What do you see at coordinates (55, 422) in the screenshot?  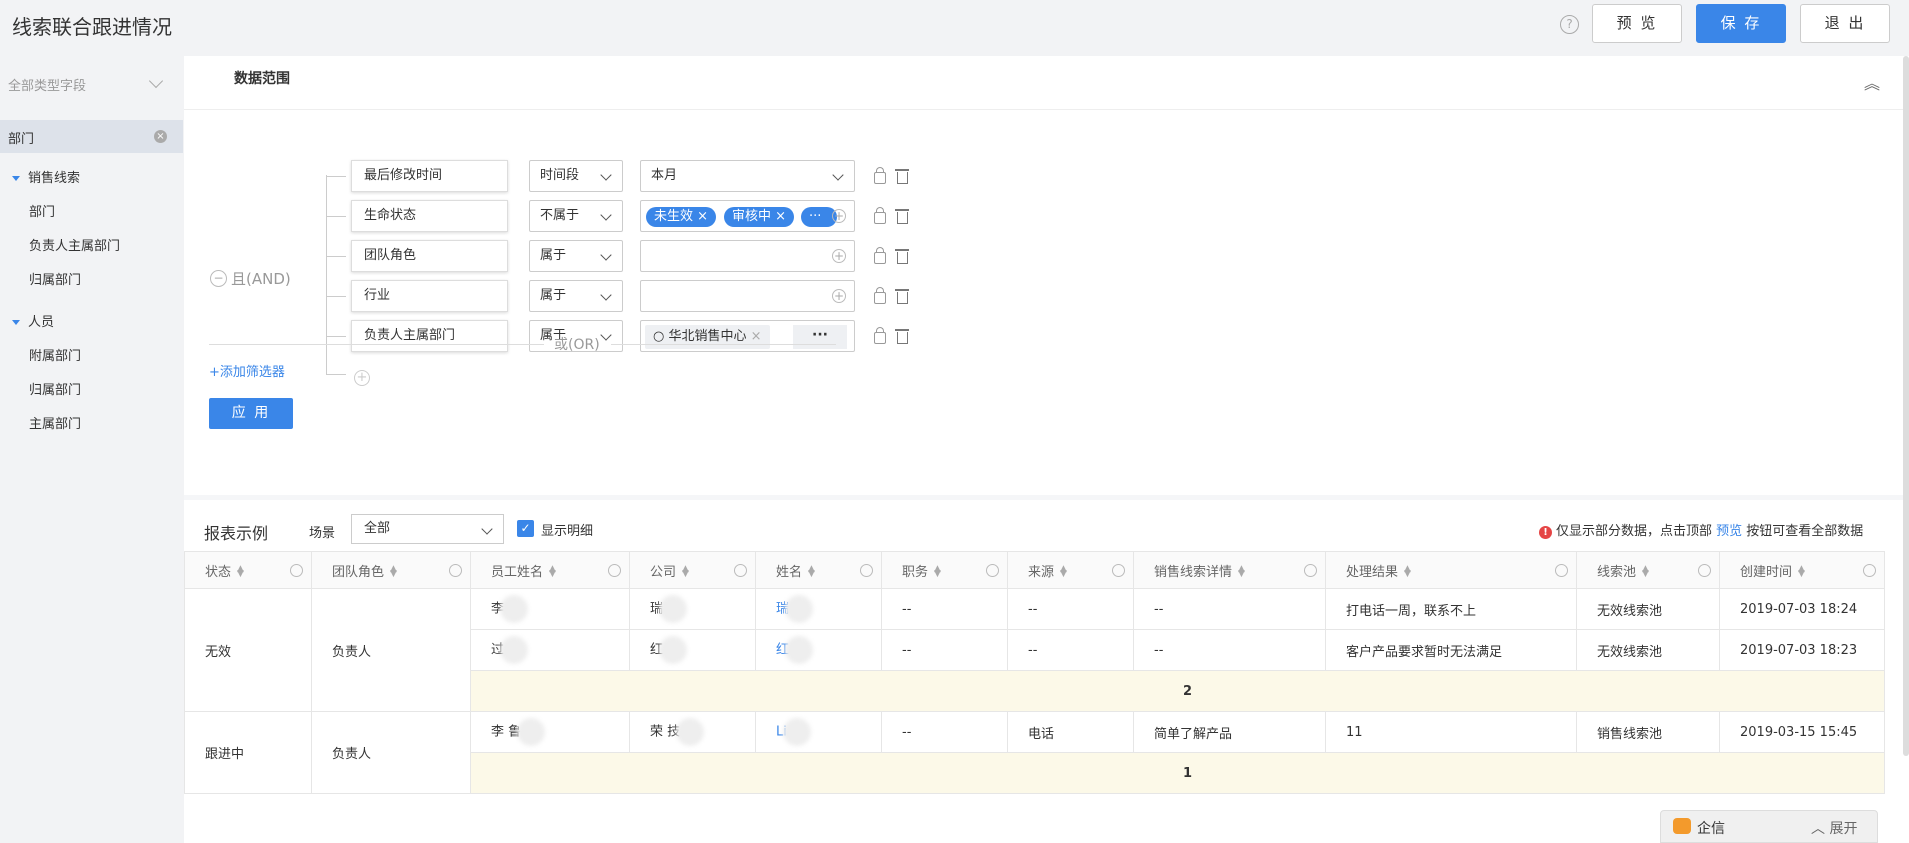 I see `sidebar-item: 主属部门` at bounding box center [55, 422].